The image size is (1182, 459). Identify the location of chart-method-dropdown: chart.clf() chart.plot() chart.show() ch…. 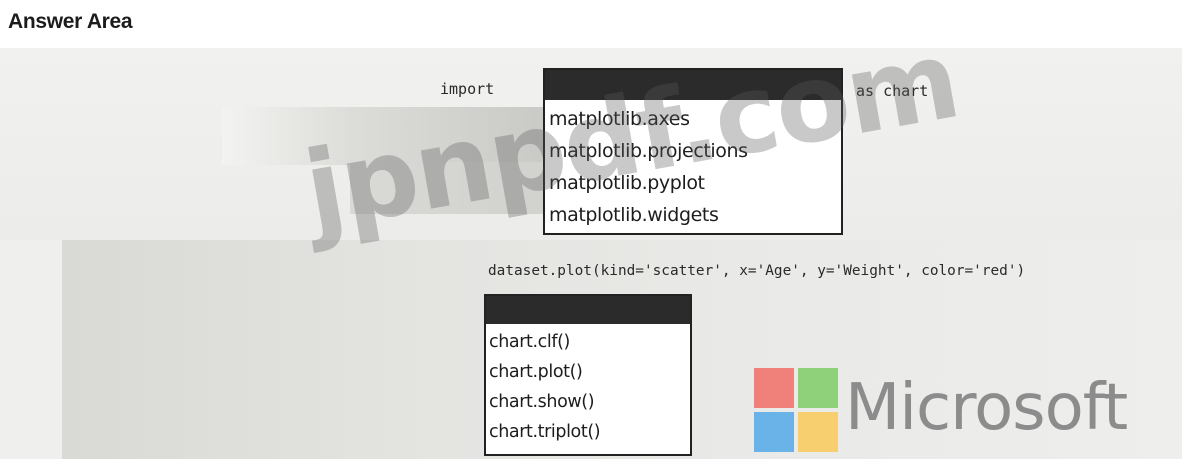
(588, 375).